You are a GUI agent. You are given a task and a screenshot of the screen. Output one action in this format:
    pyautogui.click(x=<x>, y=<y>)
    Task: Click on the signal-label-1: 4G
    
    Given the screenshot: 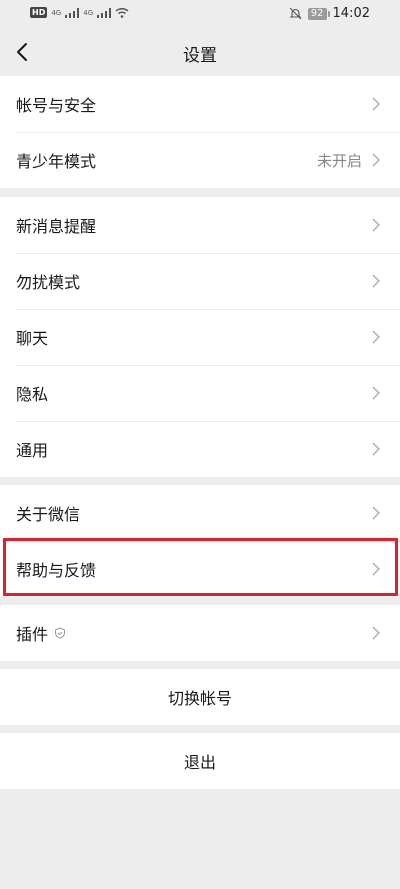 What is the action you would take?
    pyautogui.click(x=56, y=12)
    